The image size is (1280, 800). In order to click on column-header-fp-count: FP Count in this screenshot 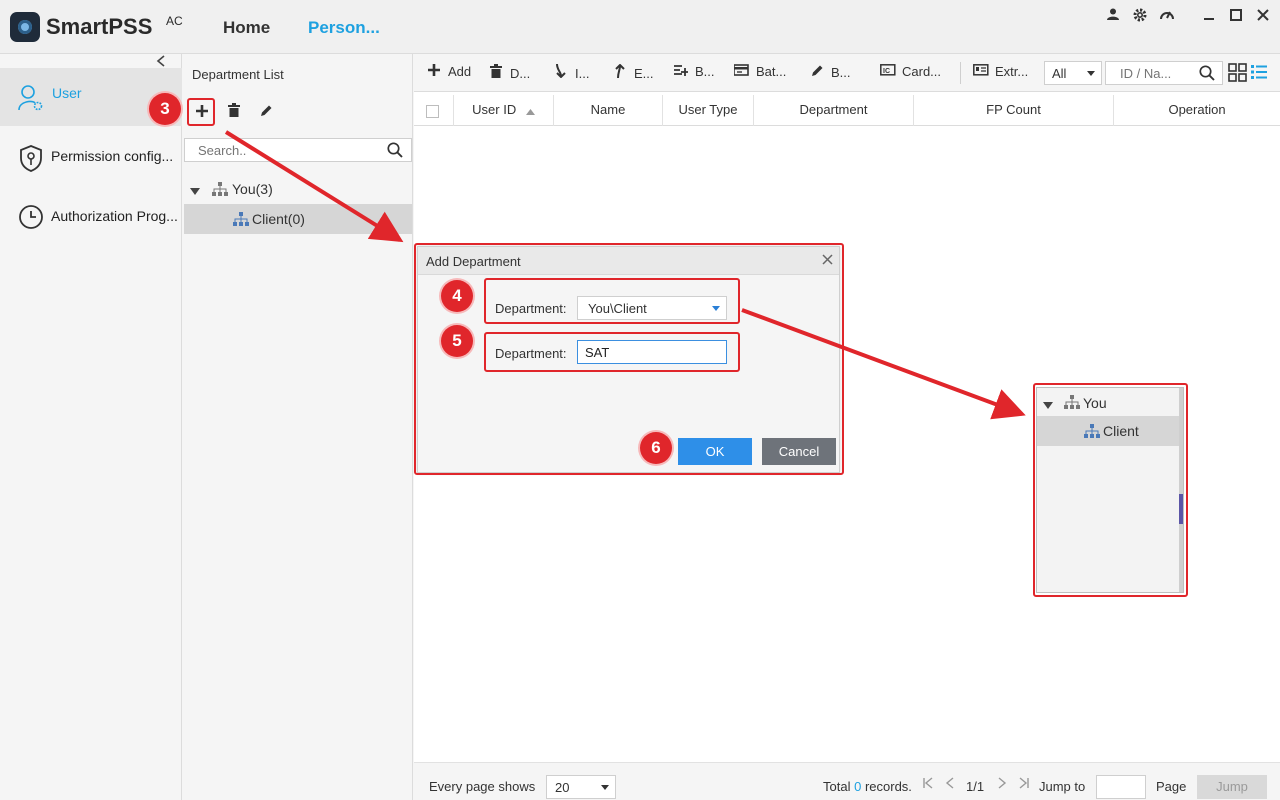, I will do `click(1014, 110)`.